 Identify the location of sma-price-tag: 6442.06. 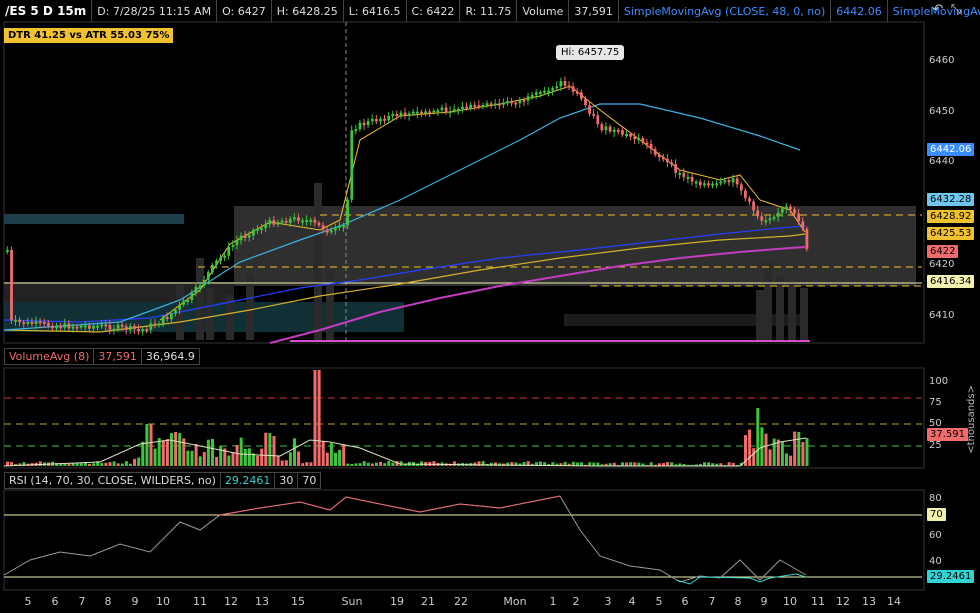
(951, 149).